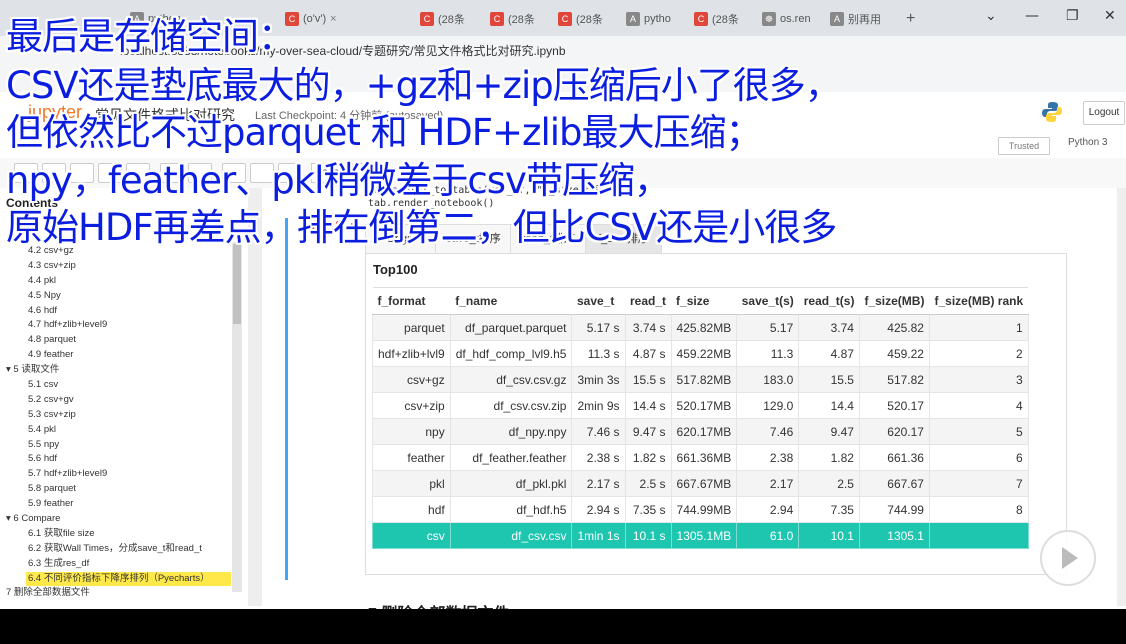 The width and height of the screenshot is (1126, 644). Describe the element at coordinates (829, 535) in the screenshot. I see `table-cell: 10.1` at that location.